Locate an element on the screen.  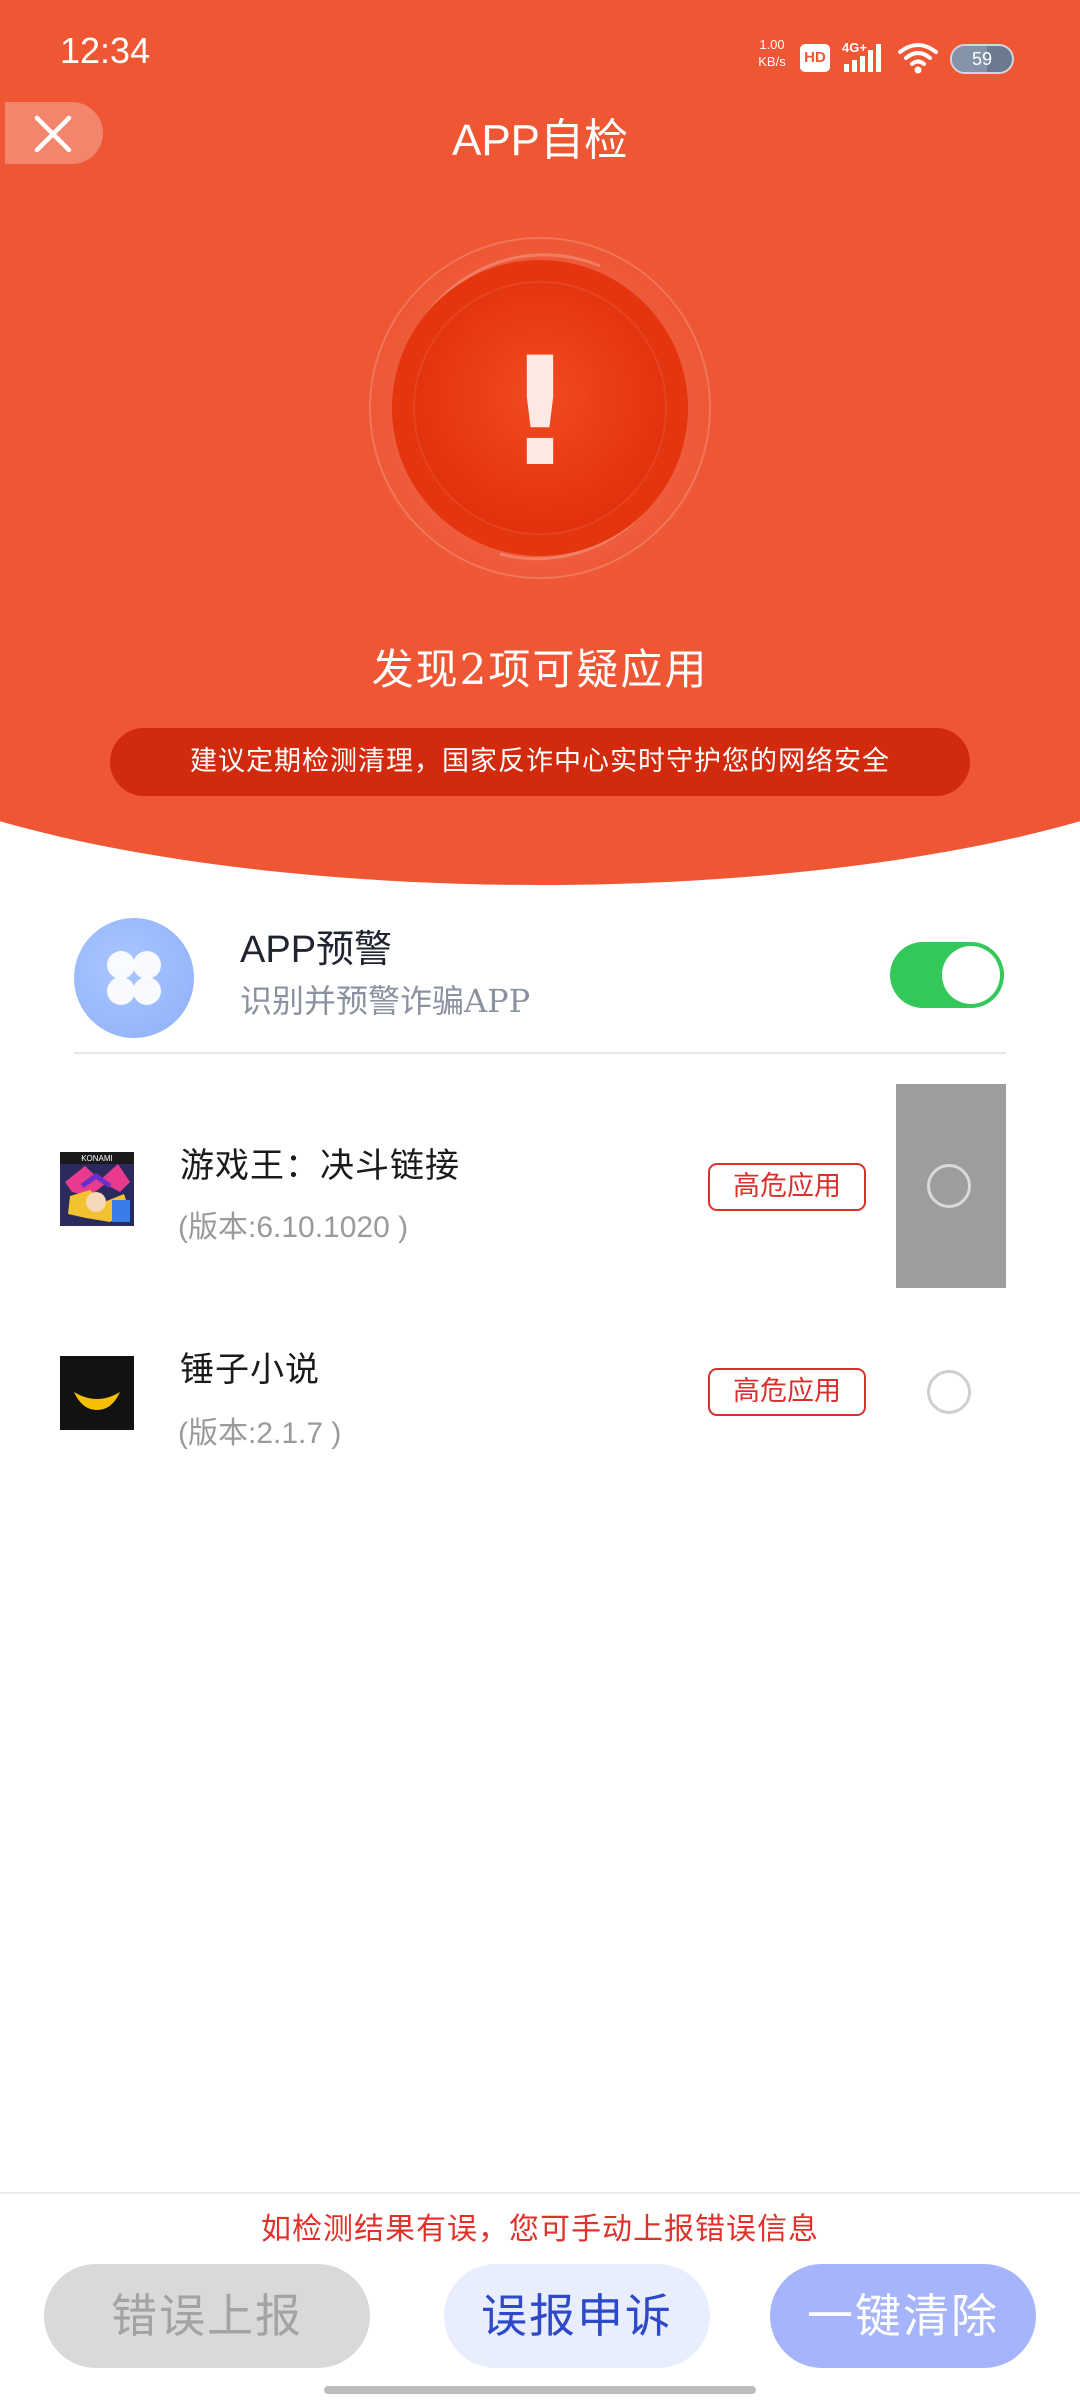
status-bar: 12:34 1.00 KB/s HD 4G+ 59 is located at coordinates (540, 55).